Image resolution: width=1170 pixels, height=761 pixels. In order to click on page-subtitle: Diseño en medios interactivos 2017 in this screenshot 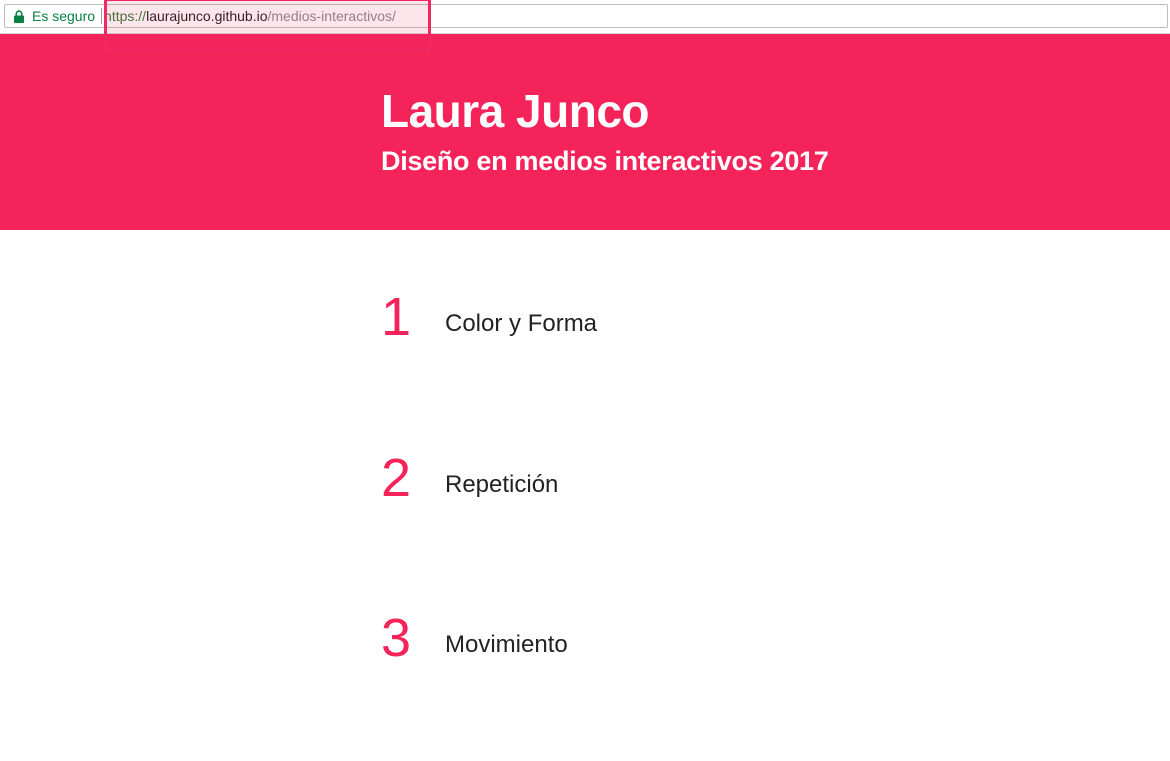, I will do `click(605, 161)`.